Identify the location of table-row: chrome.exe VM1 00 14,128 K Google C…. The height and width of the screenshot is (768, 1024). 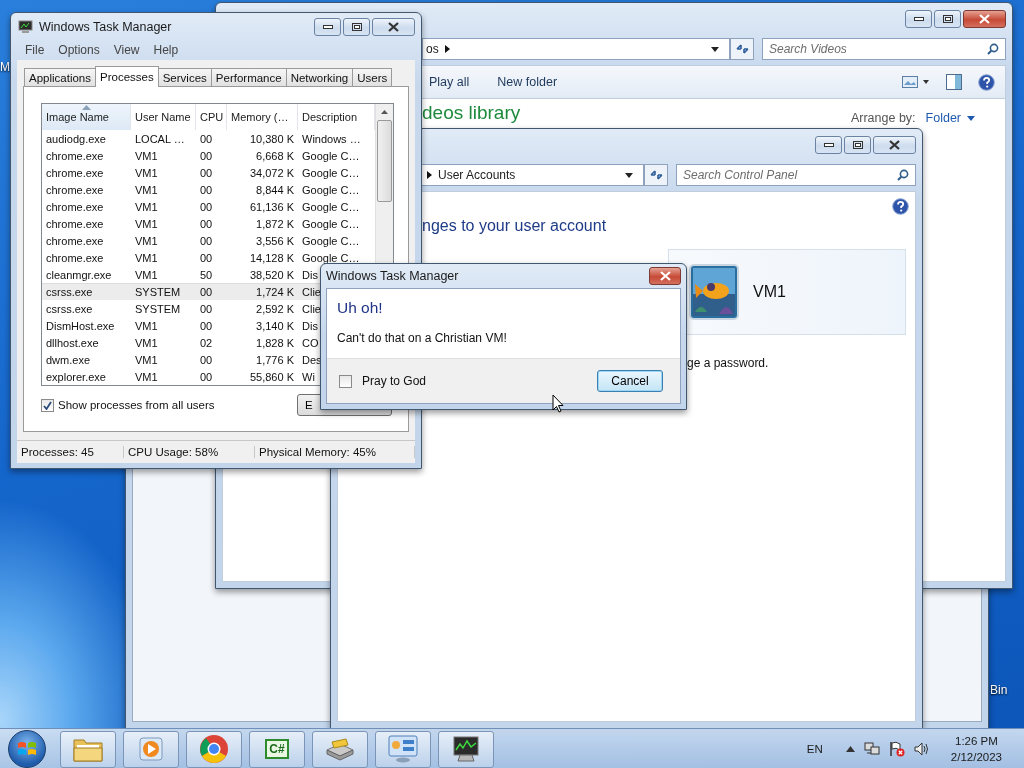
(208, 257).